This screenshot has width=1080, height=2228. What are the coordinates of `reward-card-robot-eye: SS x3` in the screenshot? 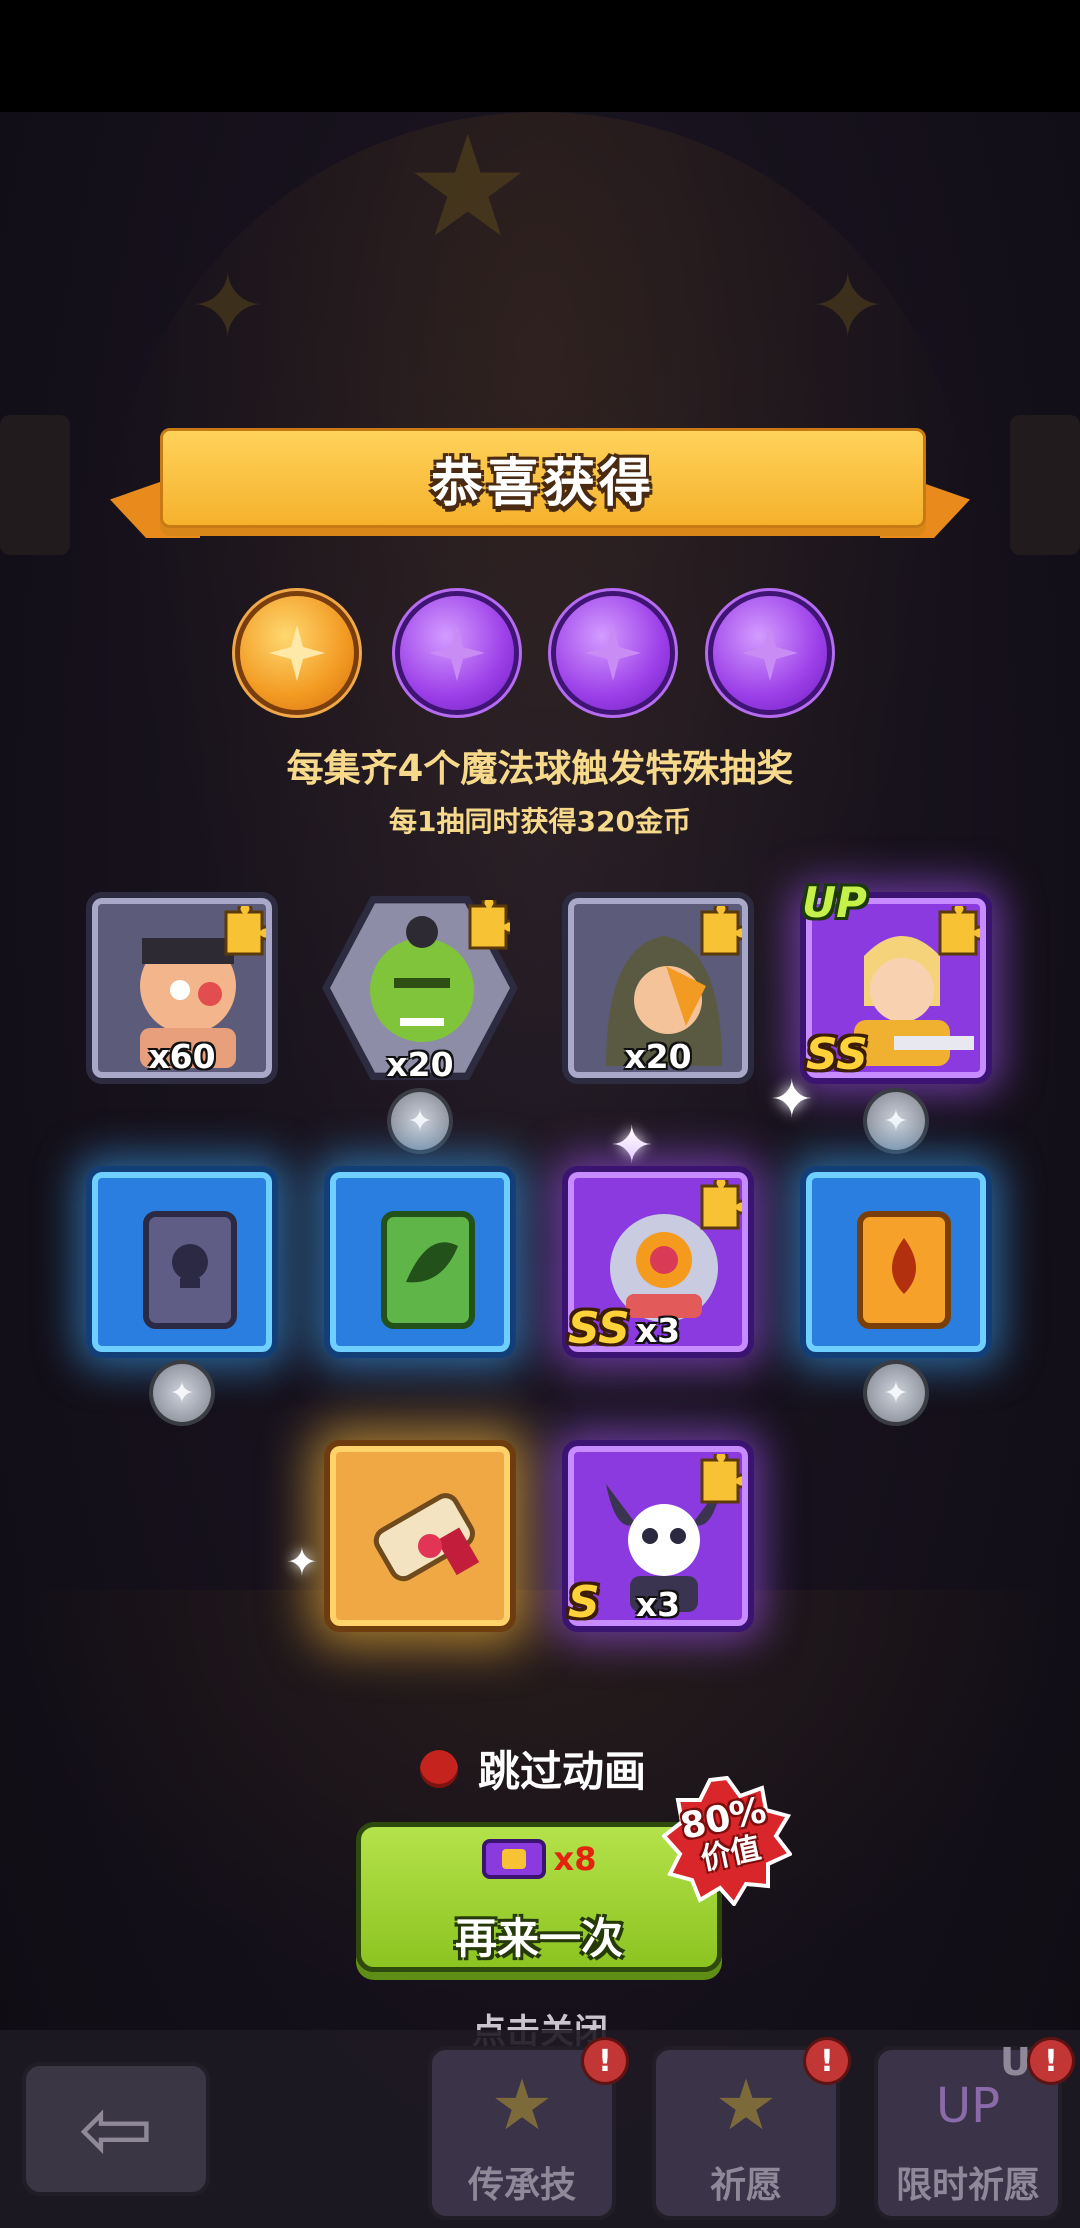 It's located at (658, 1262).